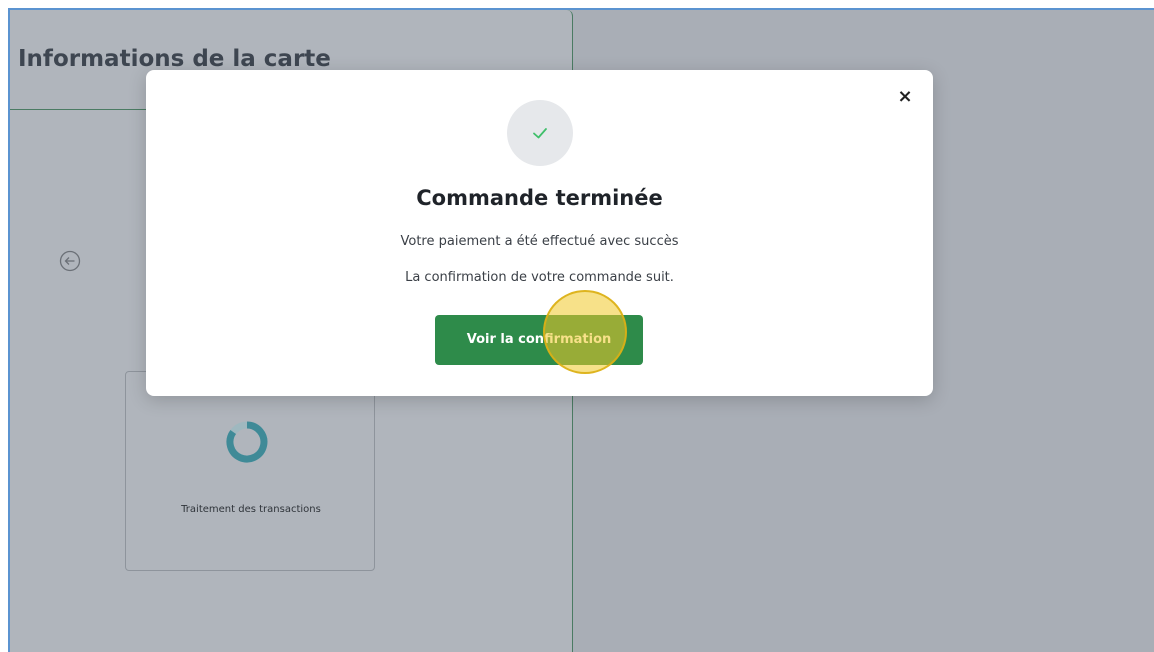  I want to click on page-title: Informations de la carte, so click(174, 59).